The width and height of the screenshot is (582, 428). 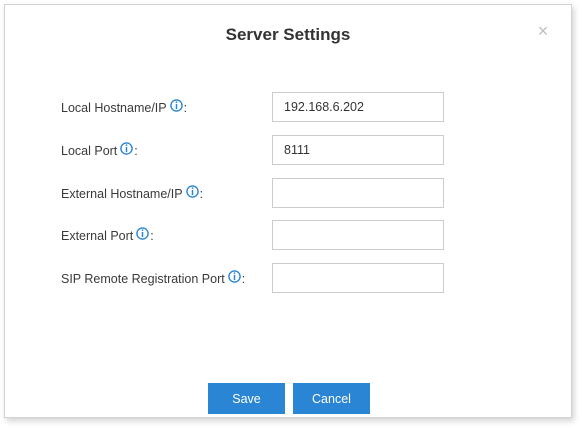 I want to click on local-hostname-row: Local Hostname/IP :, so click(x=311, y=108).